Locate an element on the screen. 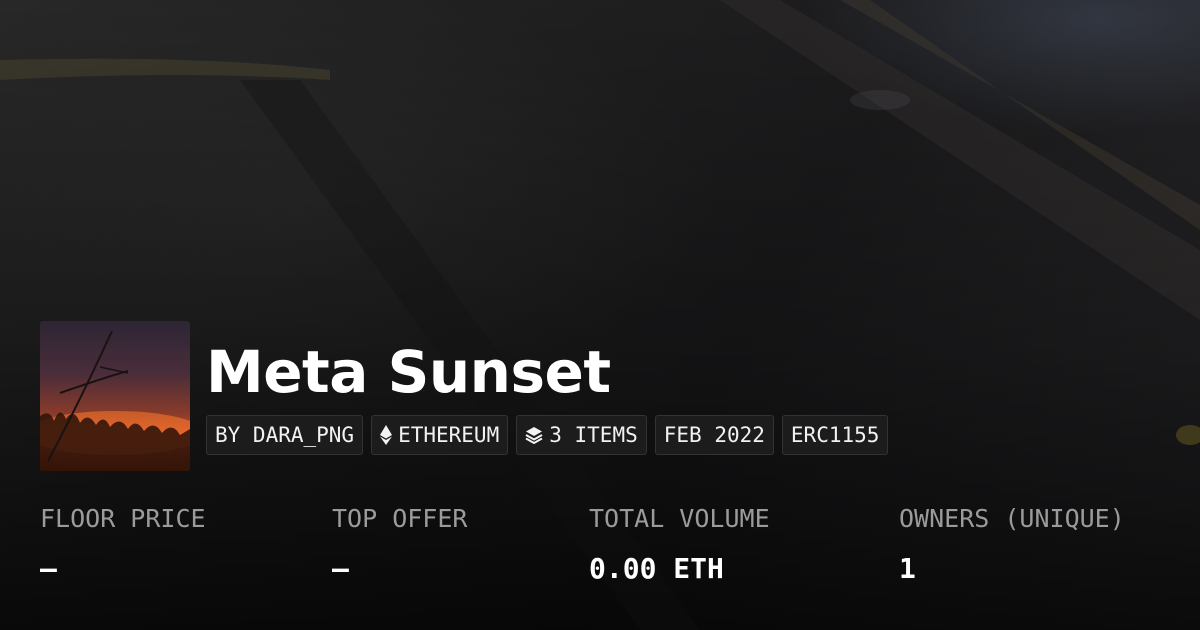 The height and width of the screenshot is (630, 1200). floor-price-value: — is located at coordinates (48, 568).